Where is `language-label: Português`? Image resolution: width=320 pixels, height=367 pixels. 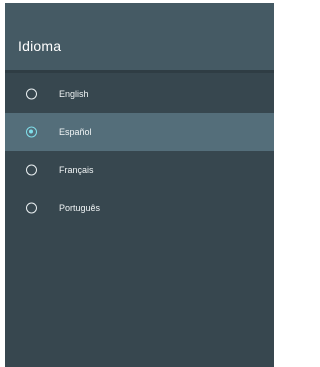
language-label: Português is located at coordinates (80, 208).